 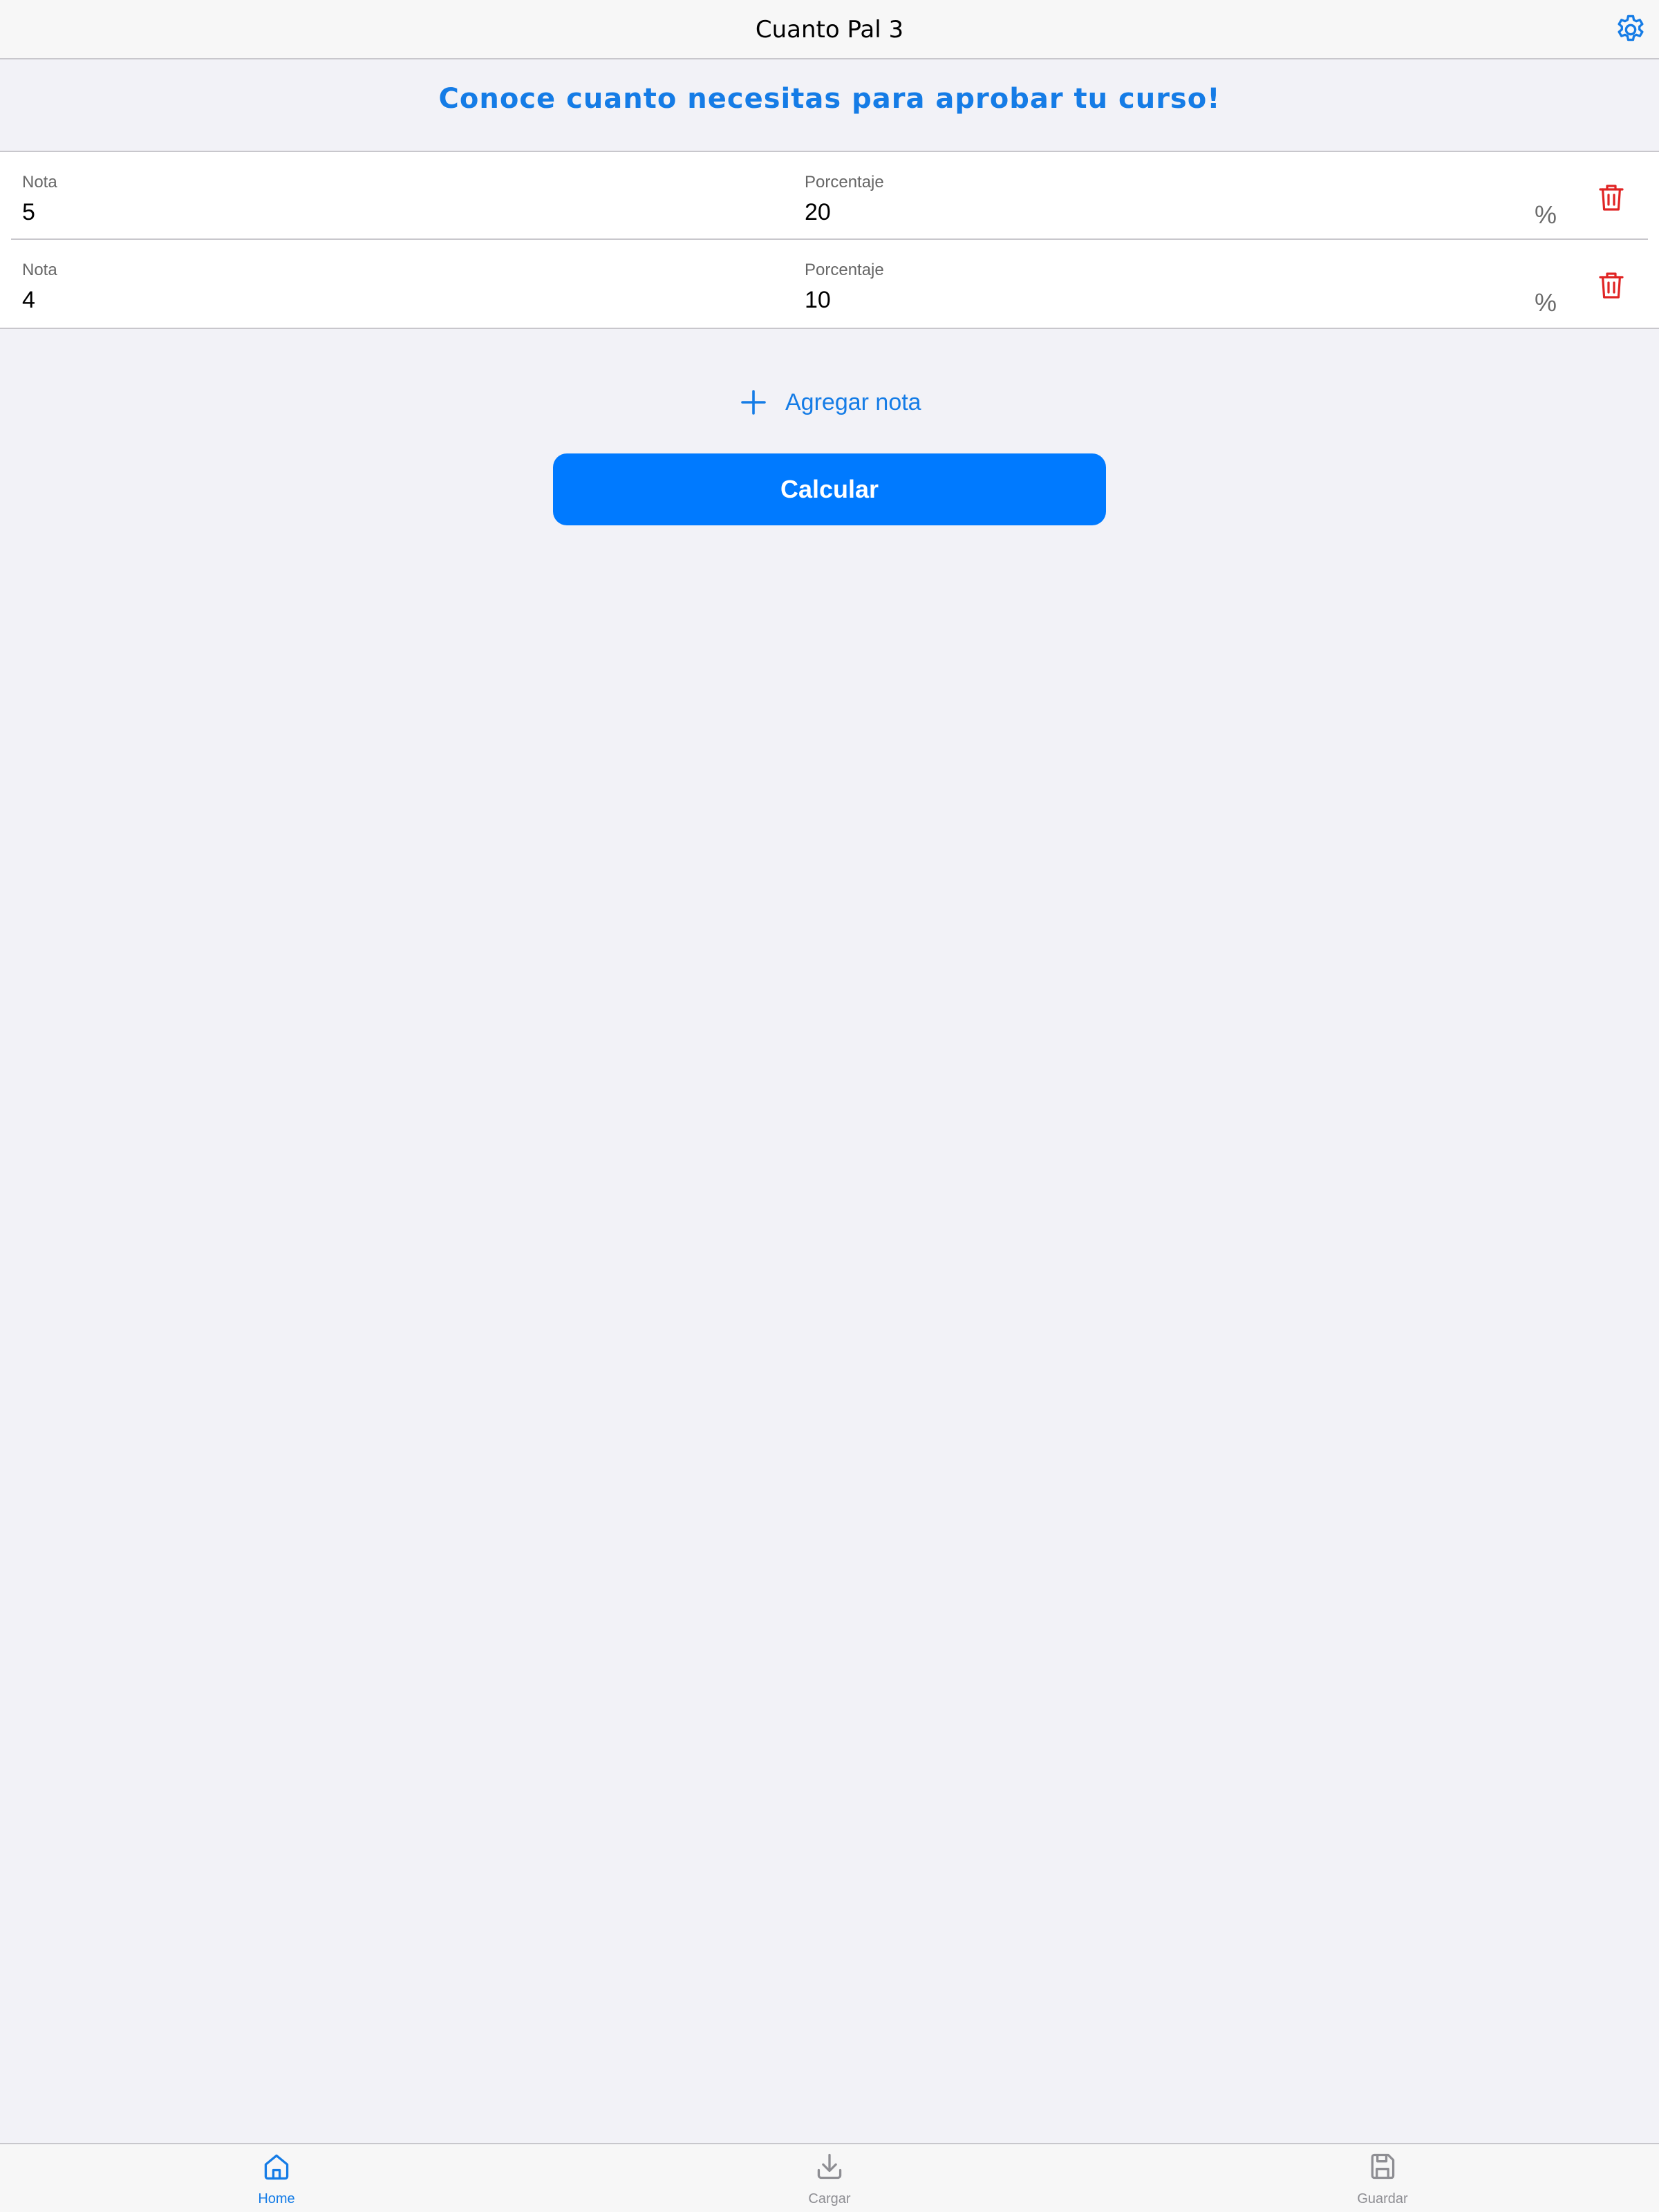 What do you see at coordinates (829, 2166) in the screenshot?
I see `download-icon` at bounding box center [829, 2166].